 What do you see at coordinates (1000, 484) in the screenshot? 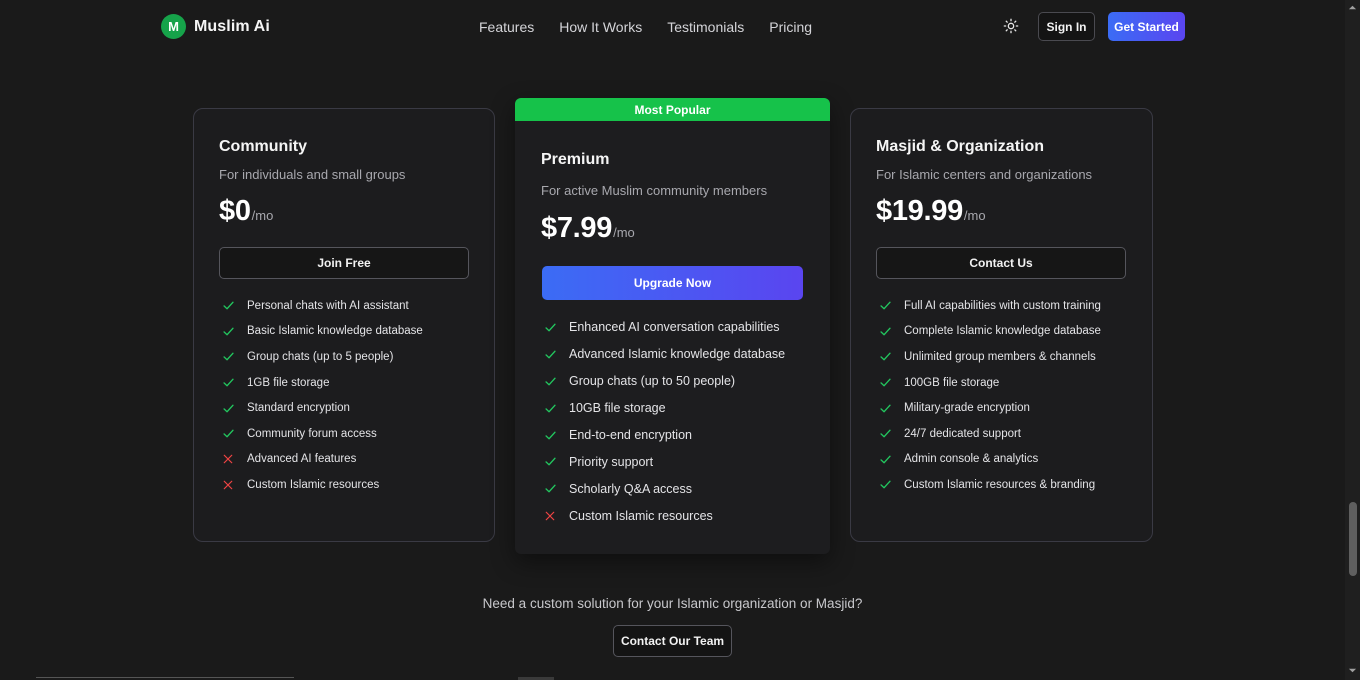
I see `feature-text: Custom Islamic resources & branding` at bounding box center [1000, 484].